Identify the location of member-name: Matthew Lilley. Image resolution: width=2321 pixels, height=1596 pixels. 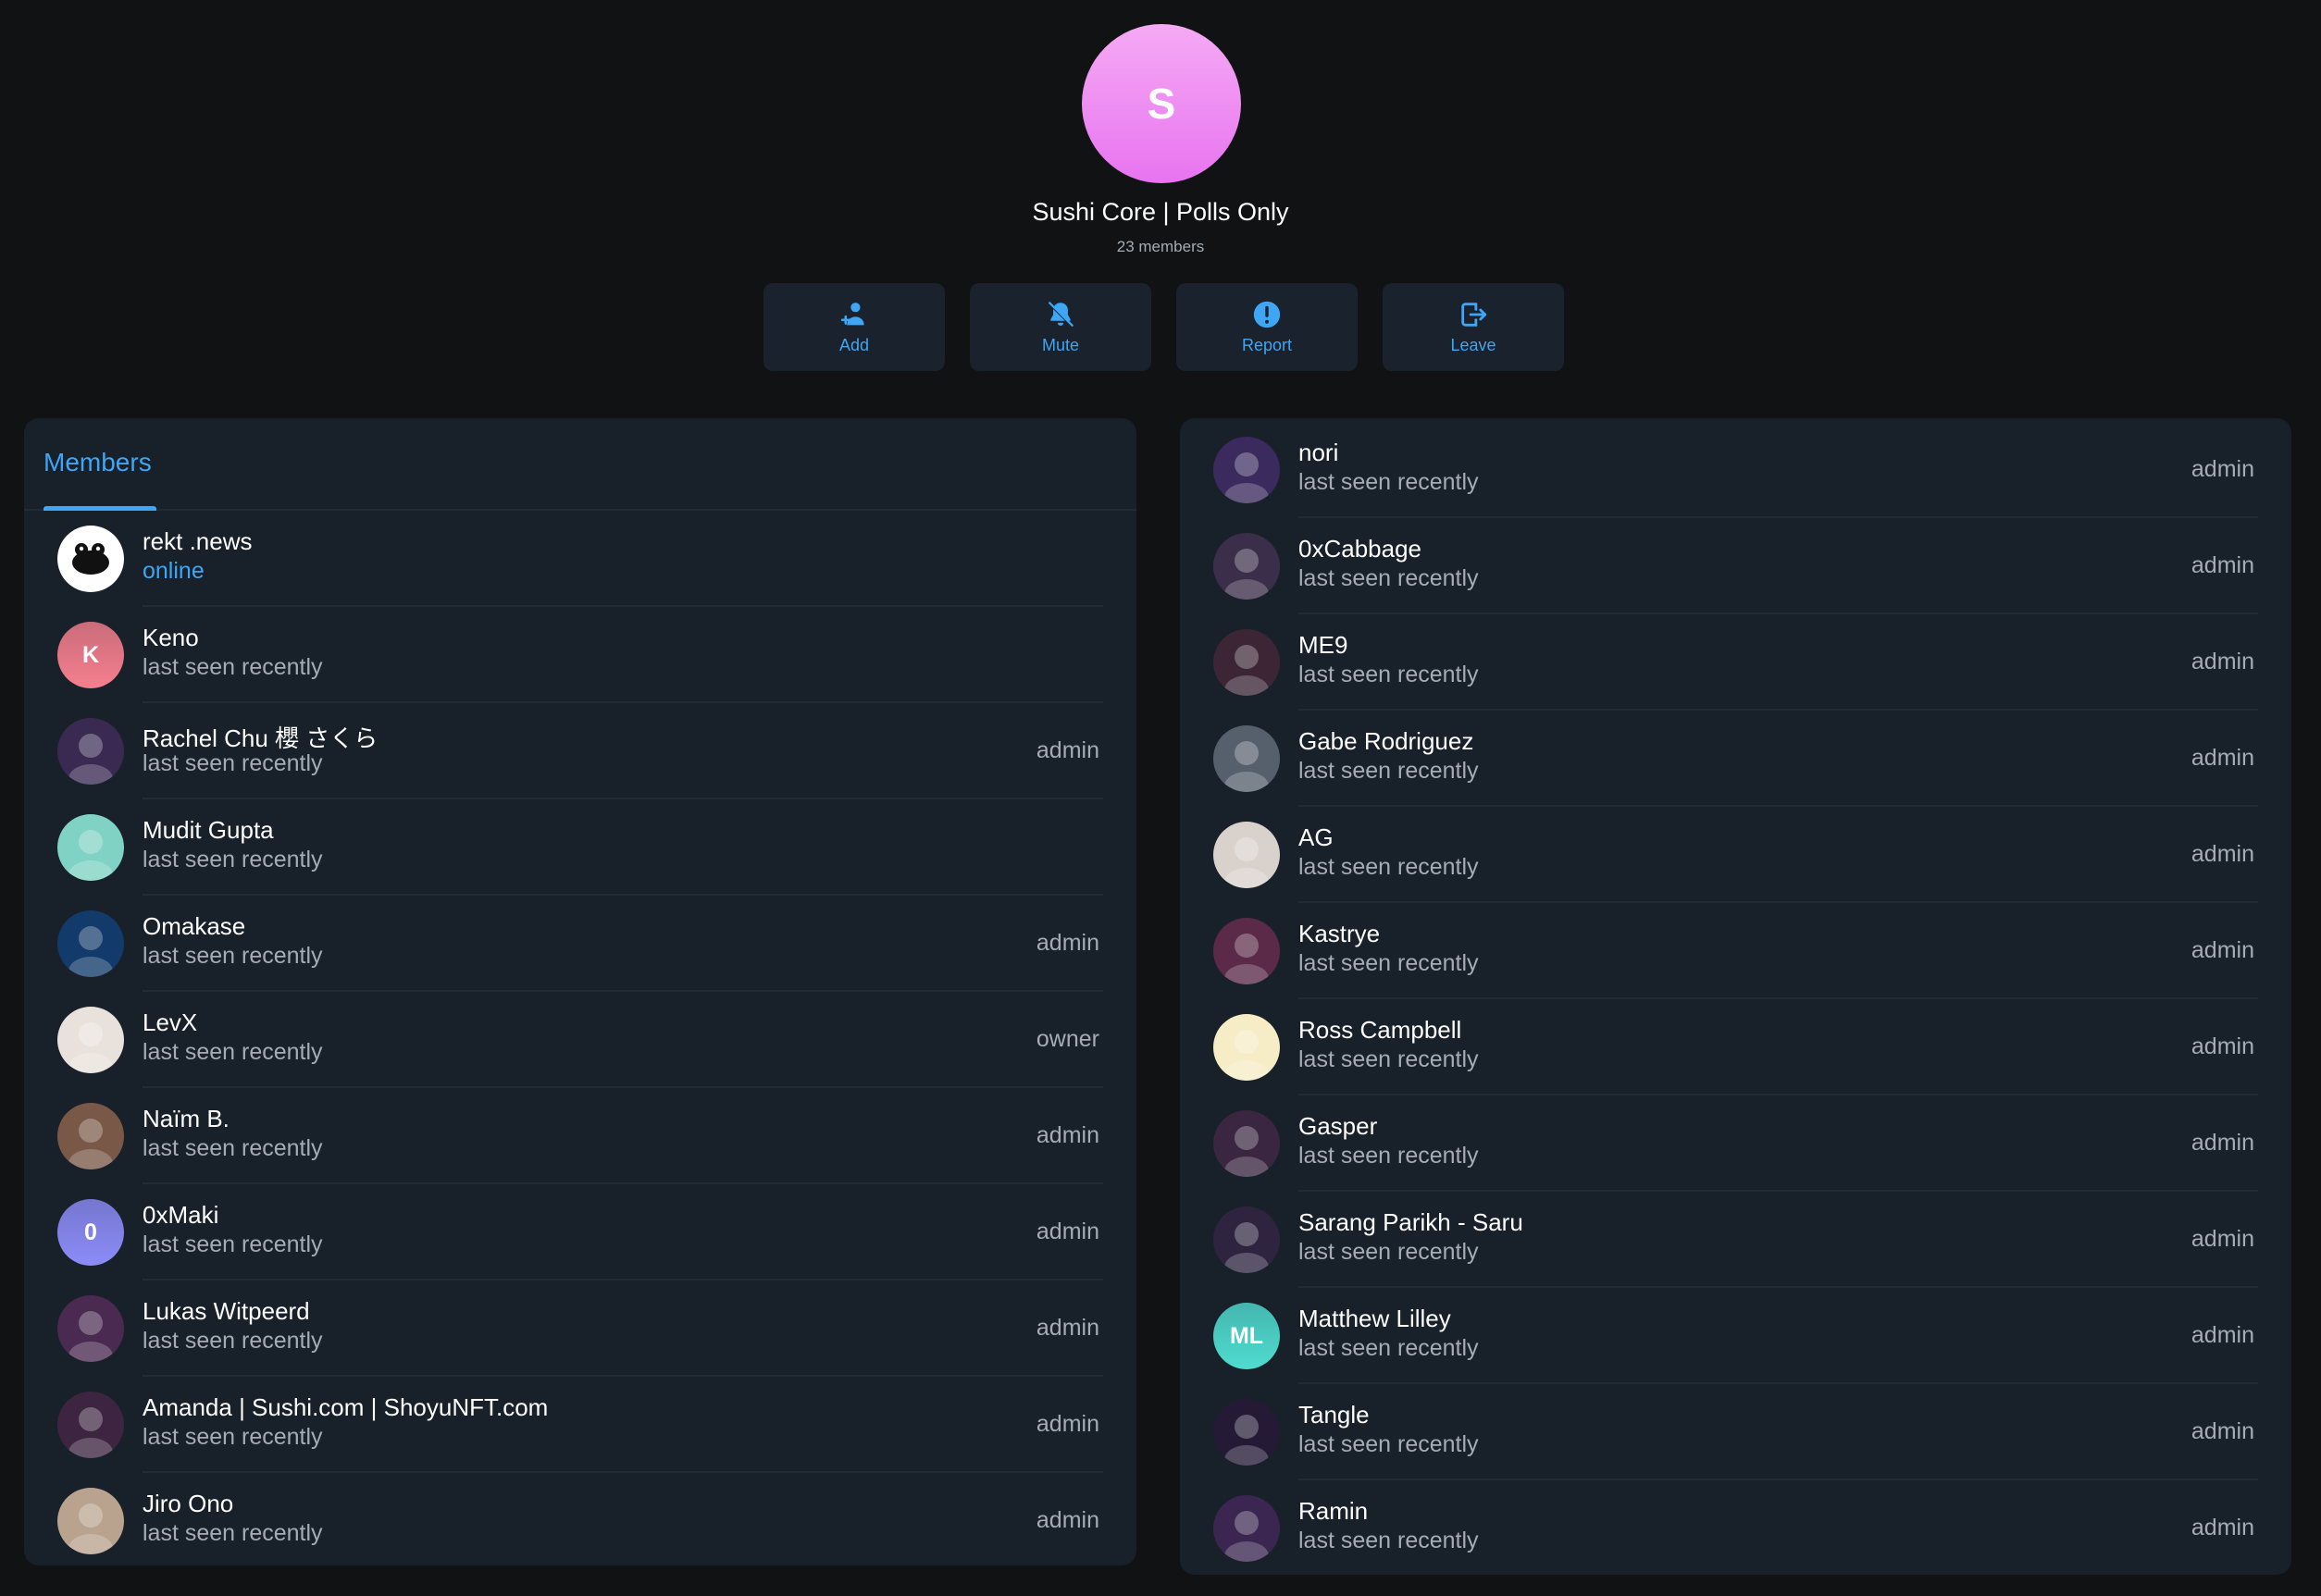
(1374, 1318).